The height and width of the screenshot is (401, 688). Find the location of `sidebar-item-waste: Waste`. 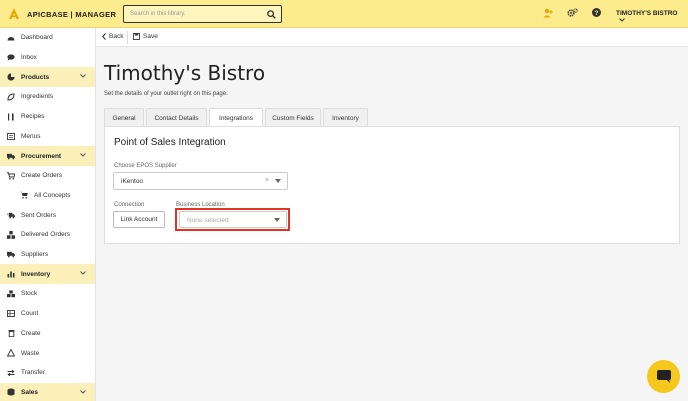

sidebar-item-waste: Waste is located at coordinates (47, 353).